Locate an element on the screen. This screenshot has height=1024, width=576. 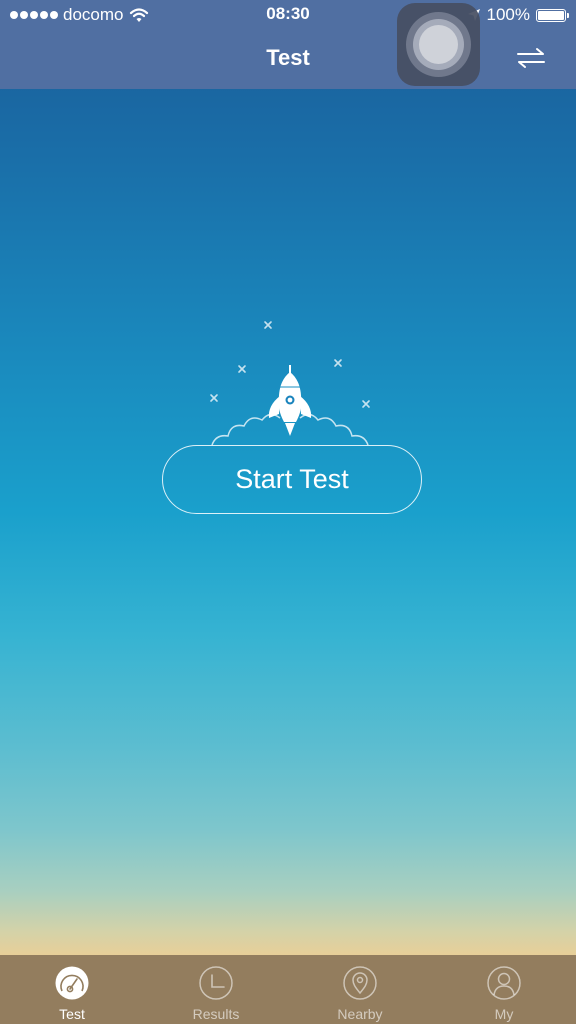
status-right: 100% is located at coordinates (518, 15).